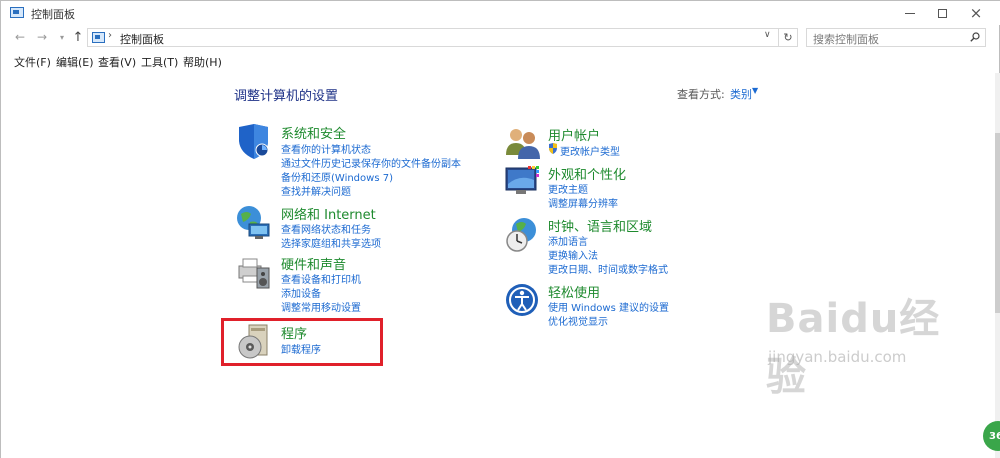 This screenshot has width=1000, height=458. What do you see at coordinates (254, 223) in the screenshot?
I see `network-globe-icon` at bounding box center [254, 223].